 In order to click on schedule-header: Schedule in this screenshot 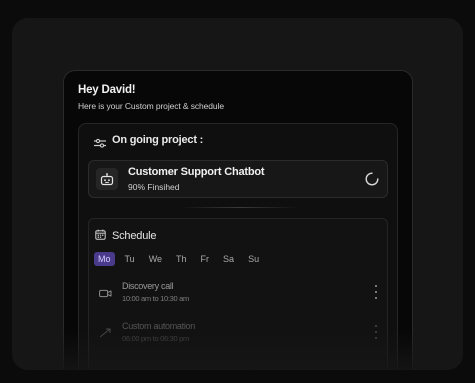, I will do `click(125, 236)`.